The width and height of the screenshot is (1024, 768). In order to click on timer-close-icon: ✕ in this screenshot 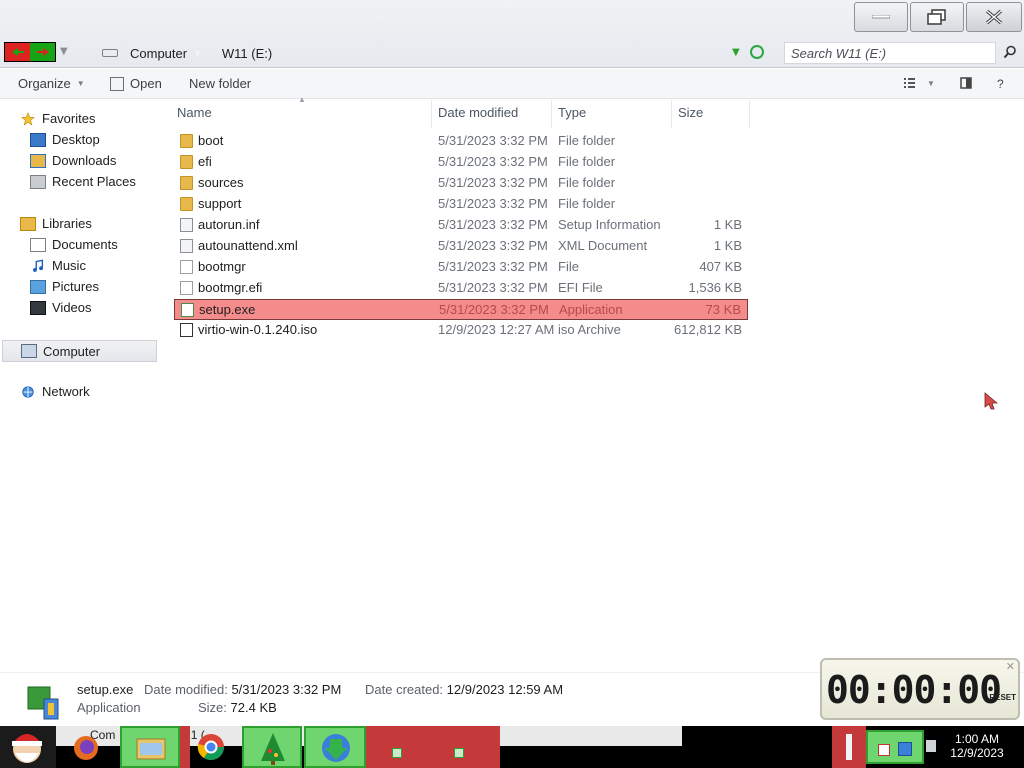, I will do `click(1010, 666)`.